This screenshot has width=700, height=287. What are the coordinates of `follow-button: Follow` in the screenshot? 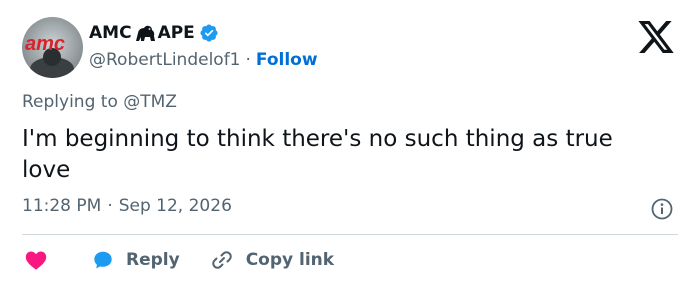 It's located at (287, 60).